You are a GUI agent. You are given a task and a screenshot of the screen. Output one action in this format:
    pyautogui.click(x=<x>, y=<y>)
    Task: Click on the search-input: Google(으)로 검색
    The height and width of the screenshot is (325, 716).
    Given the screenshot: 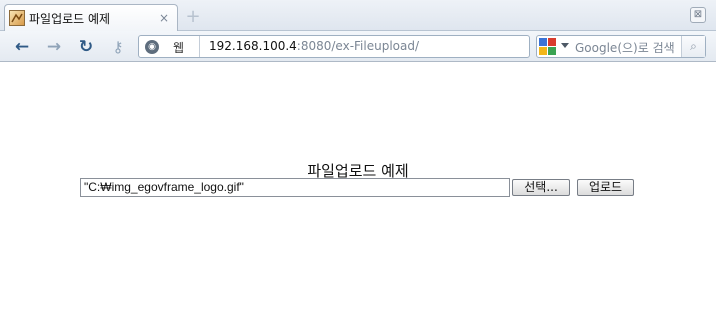 What is the action you would take?
    pyautogui.click(x=625, y=47)
    